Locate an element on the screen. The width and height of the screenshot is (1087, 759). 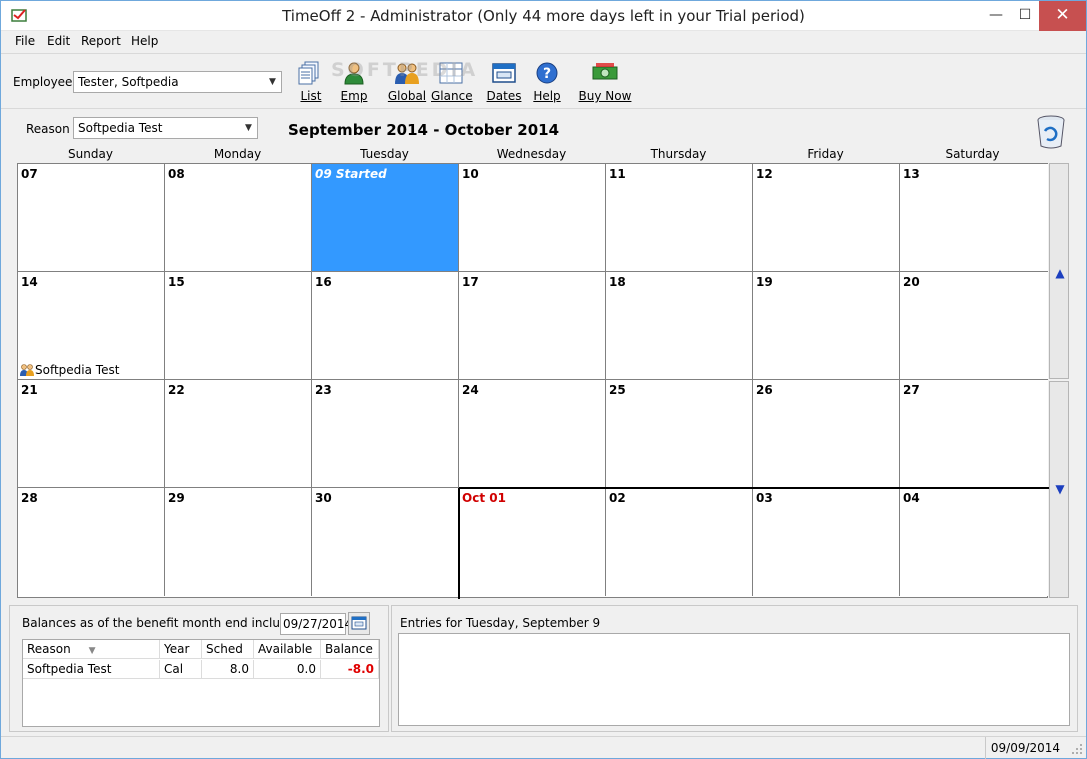
maximize-button: ☐ is located at coordinates (1025, 16).